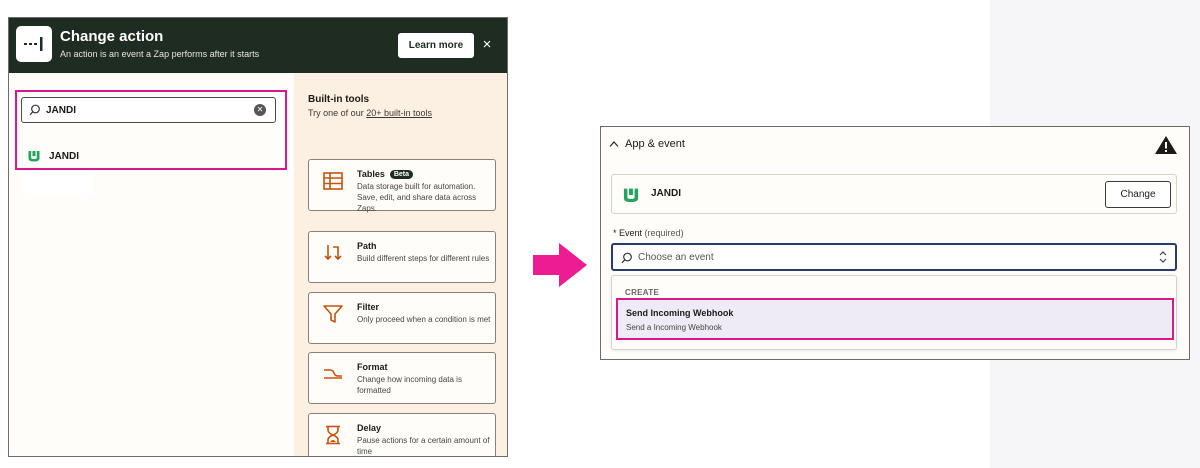  I want to click on tool-name-path: Path, so click(367, 246).